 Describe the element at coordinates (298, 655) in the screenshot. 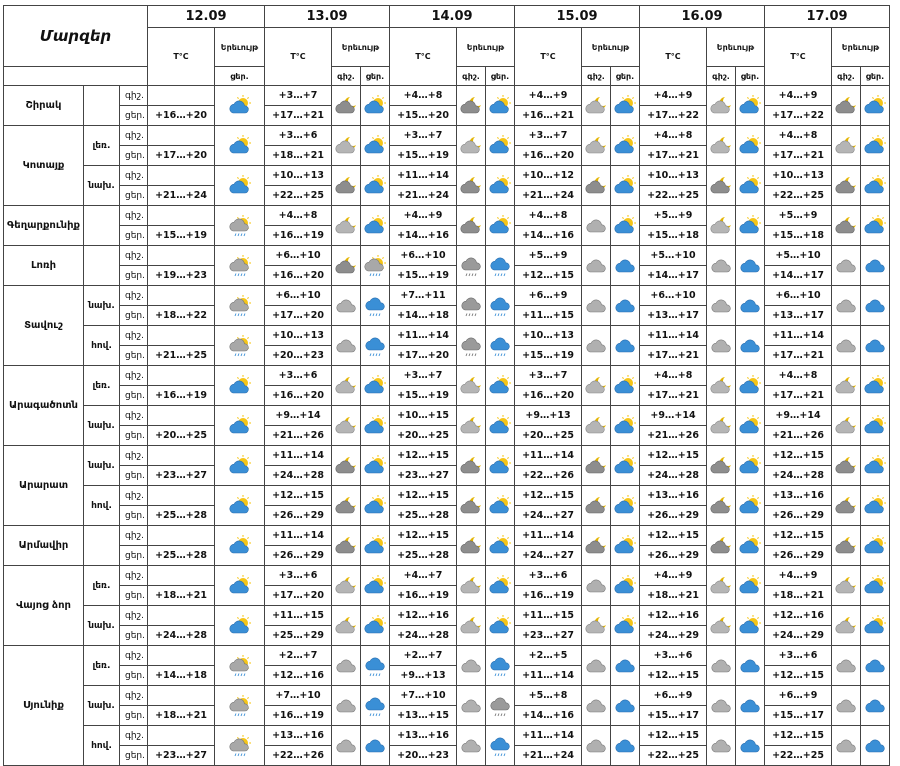

I see `temp-13-09: +2…+7` at that location.